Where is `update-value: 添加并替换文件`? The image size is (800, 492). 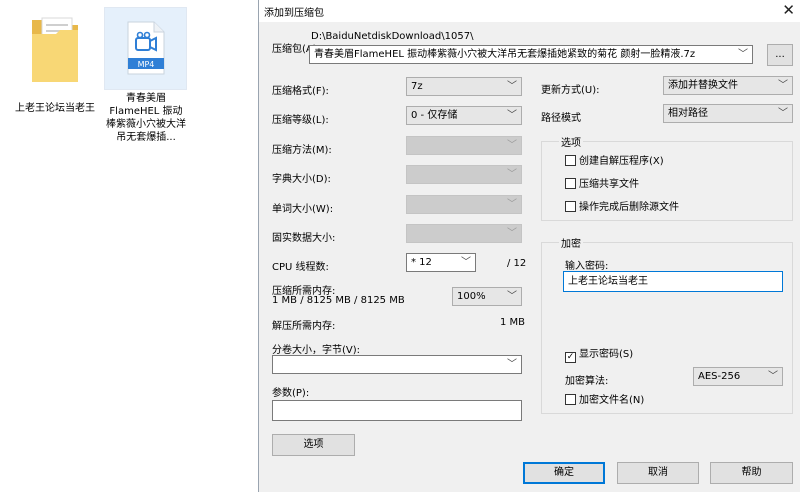
update-value: 添加并替换文件 is located at coordinates (703, 85).